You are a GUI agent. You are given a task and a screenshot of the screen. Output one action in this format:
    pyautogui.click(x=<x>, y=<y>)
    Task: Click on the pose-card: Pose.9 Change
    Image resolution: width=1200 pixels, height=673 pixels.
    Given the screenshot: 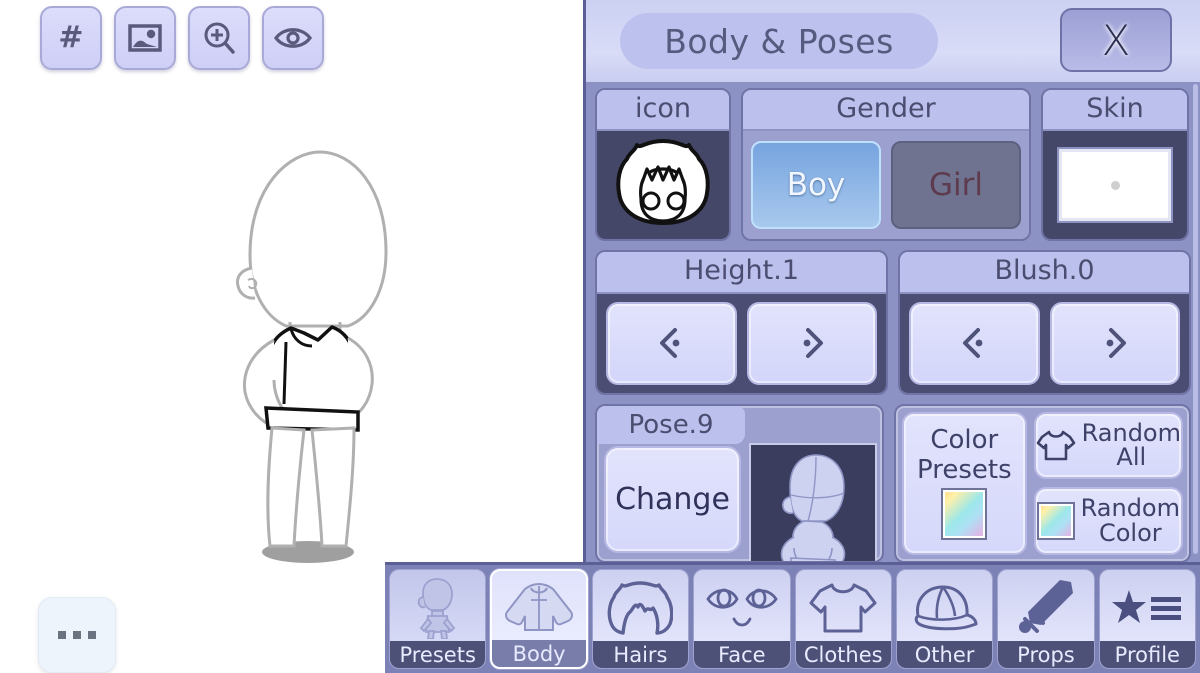 What is the action you would take?
    pyautogui.click(x=739, y=483)
    